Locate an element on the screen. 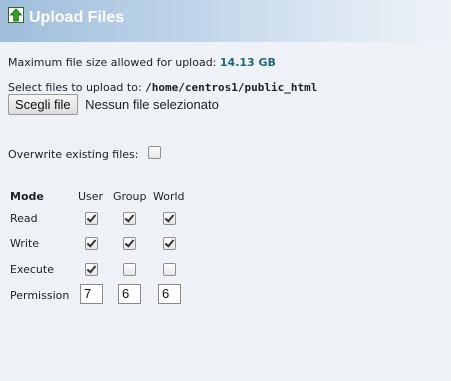 This screenshot has width=451, height=381. permission-user-input: 7 is located at coordinates (91, 294).